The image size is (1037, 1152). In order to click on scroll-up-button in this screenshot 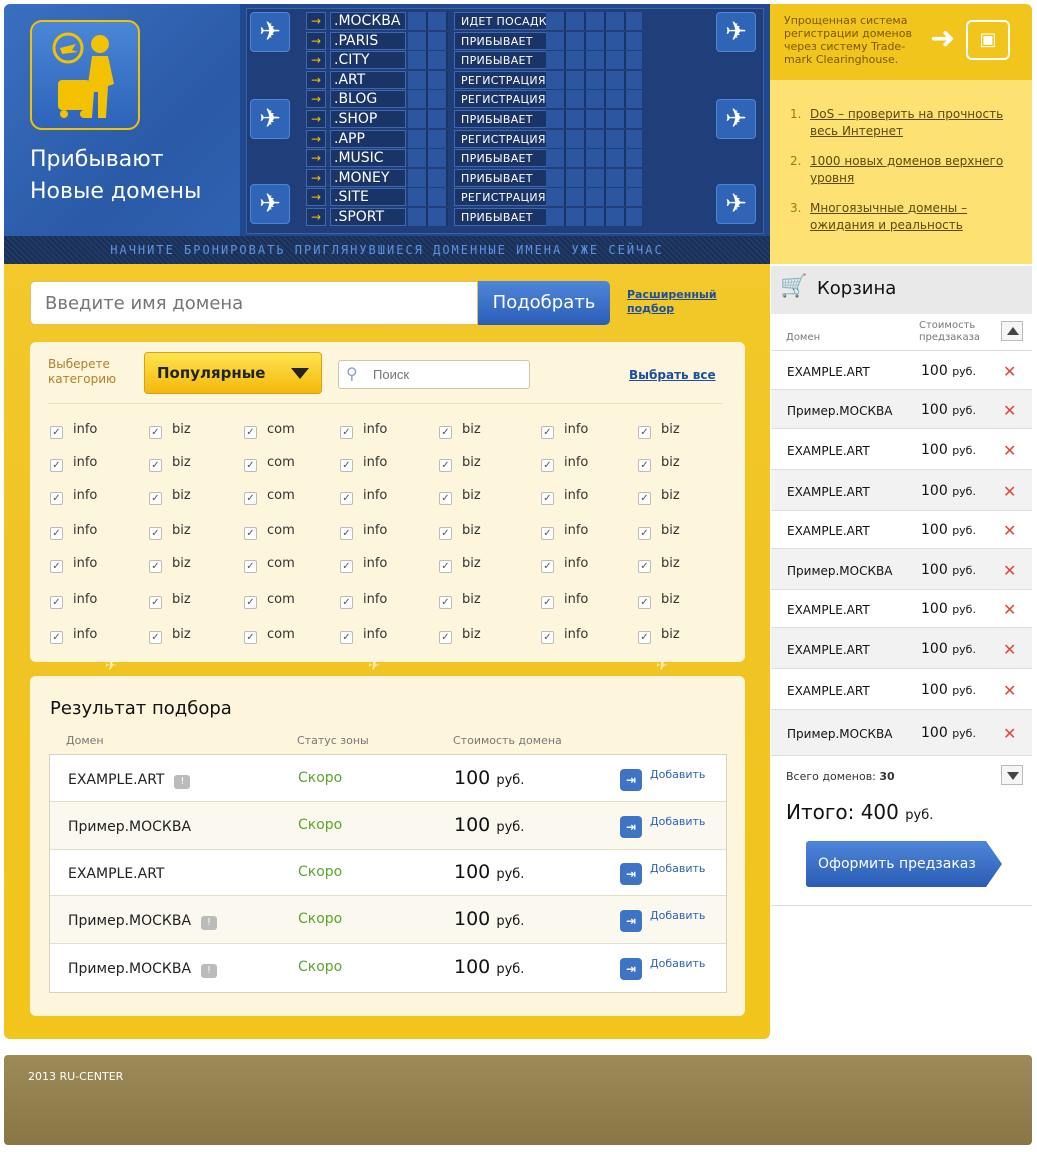, I will do `click(1012, 331)`.